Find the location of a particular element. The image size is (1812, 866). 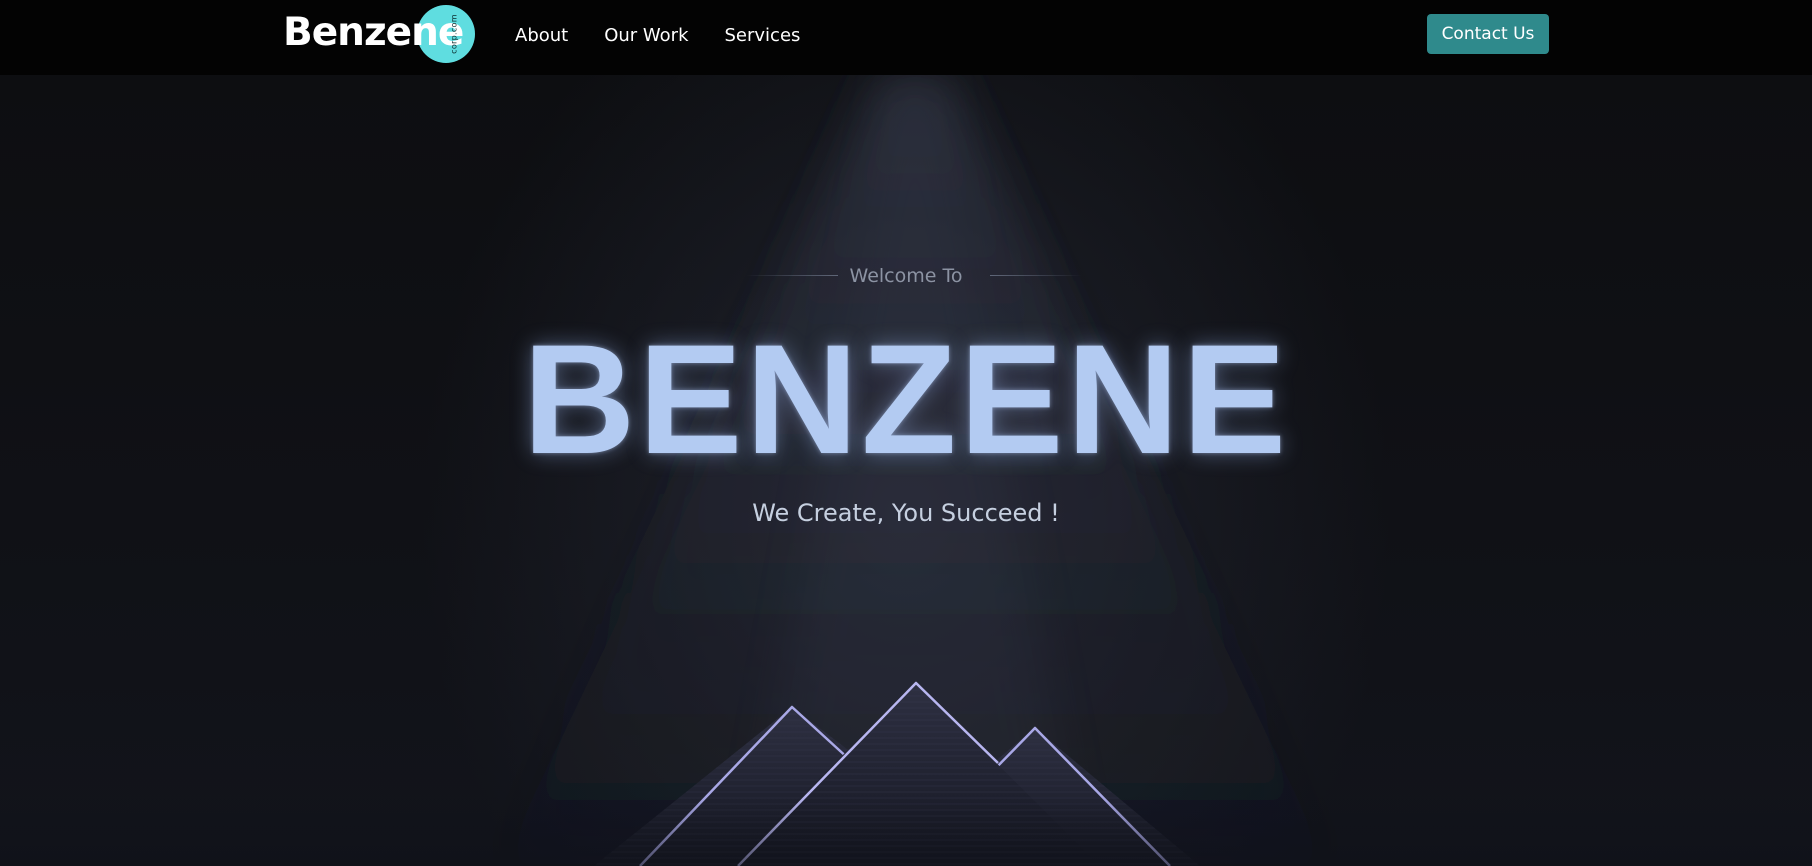

logo-subtext: corp.com is located at coordinates (454, 34).